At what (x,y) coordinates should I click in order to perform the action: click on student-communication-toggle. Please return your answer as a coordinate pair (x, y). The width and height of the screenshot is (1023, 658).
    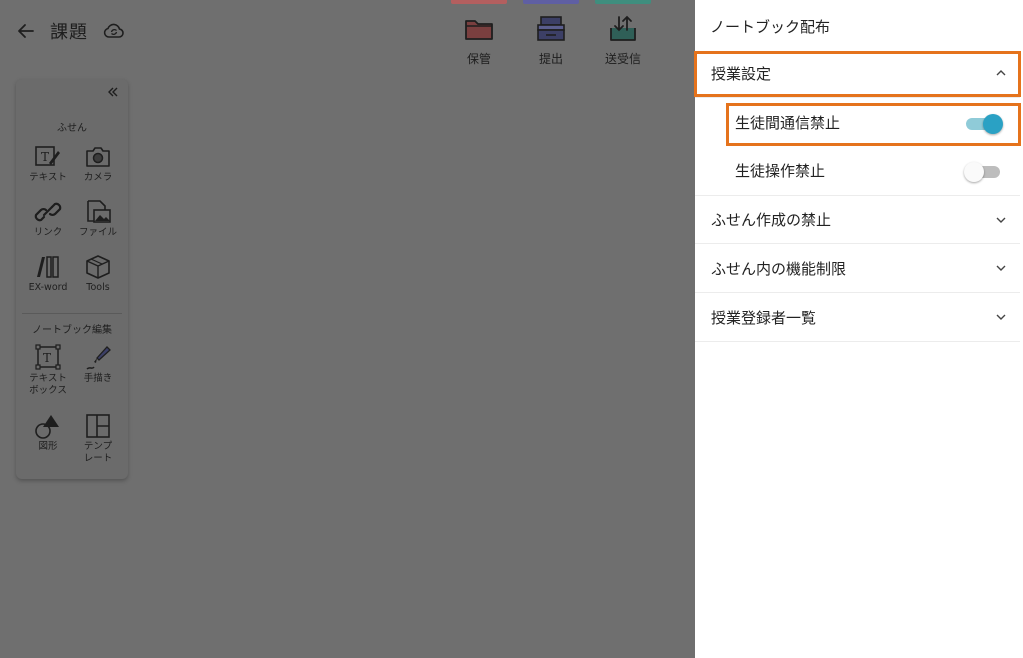
    Looking at the image, I should click on (984, 123).